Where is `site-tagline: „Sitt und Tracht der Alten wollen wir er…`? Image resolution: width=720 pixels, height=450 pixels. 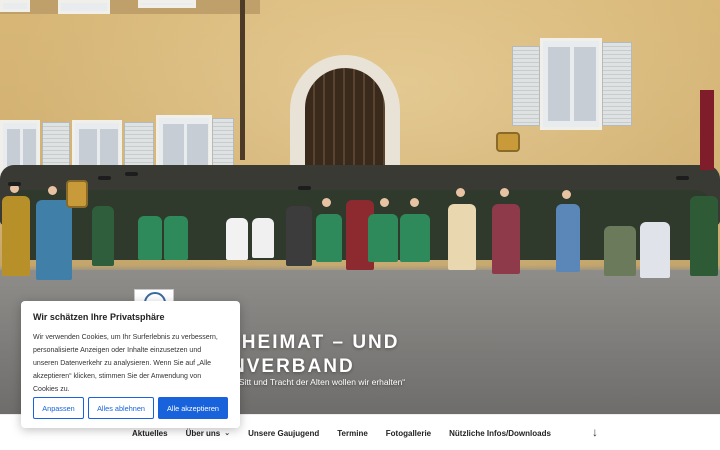 site-tagline: „Sitt und Tracht der Alten wollen wir er… is located at coordinates (321, 382).